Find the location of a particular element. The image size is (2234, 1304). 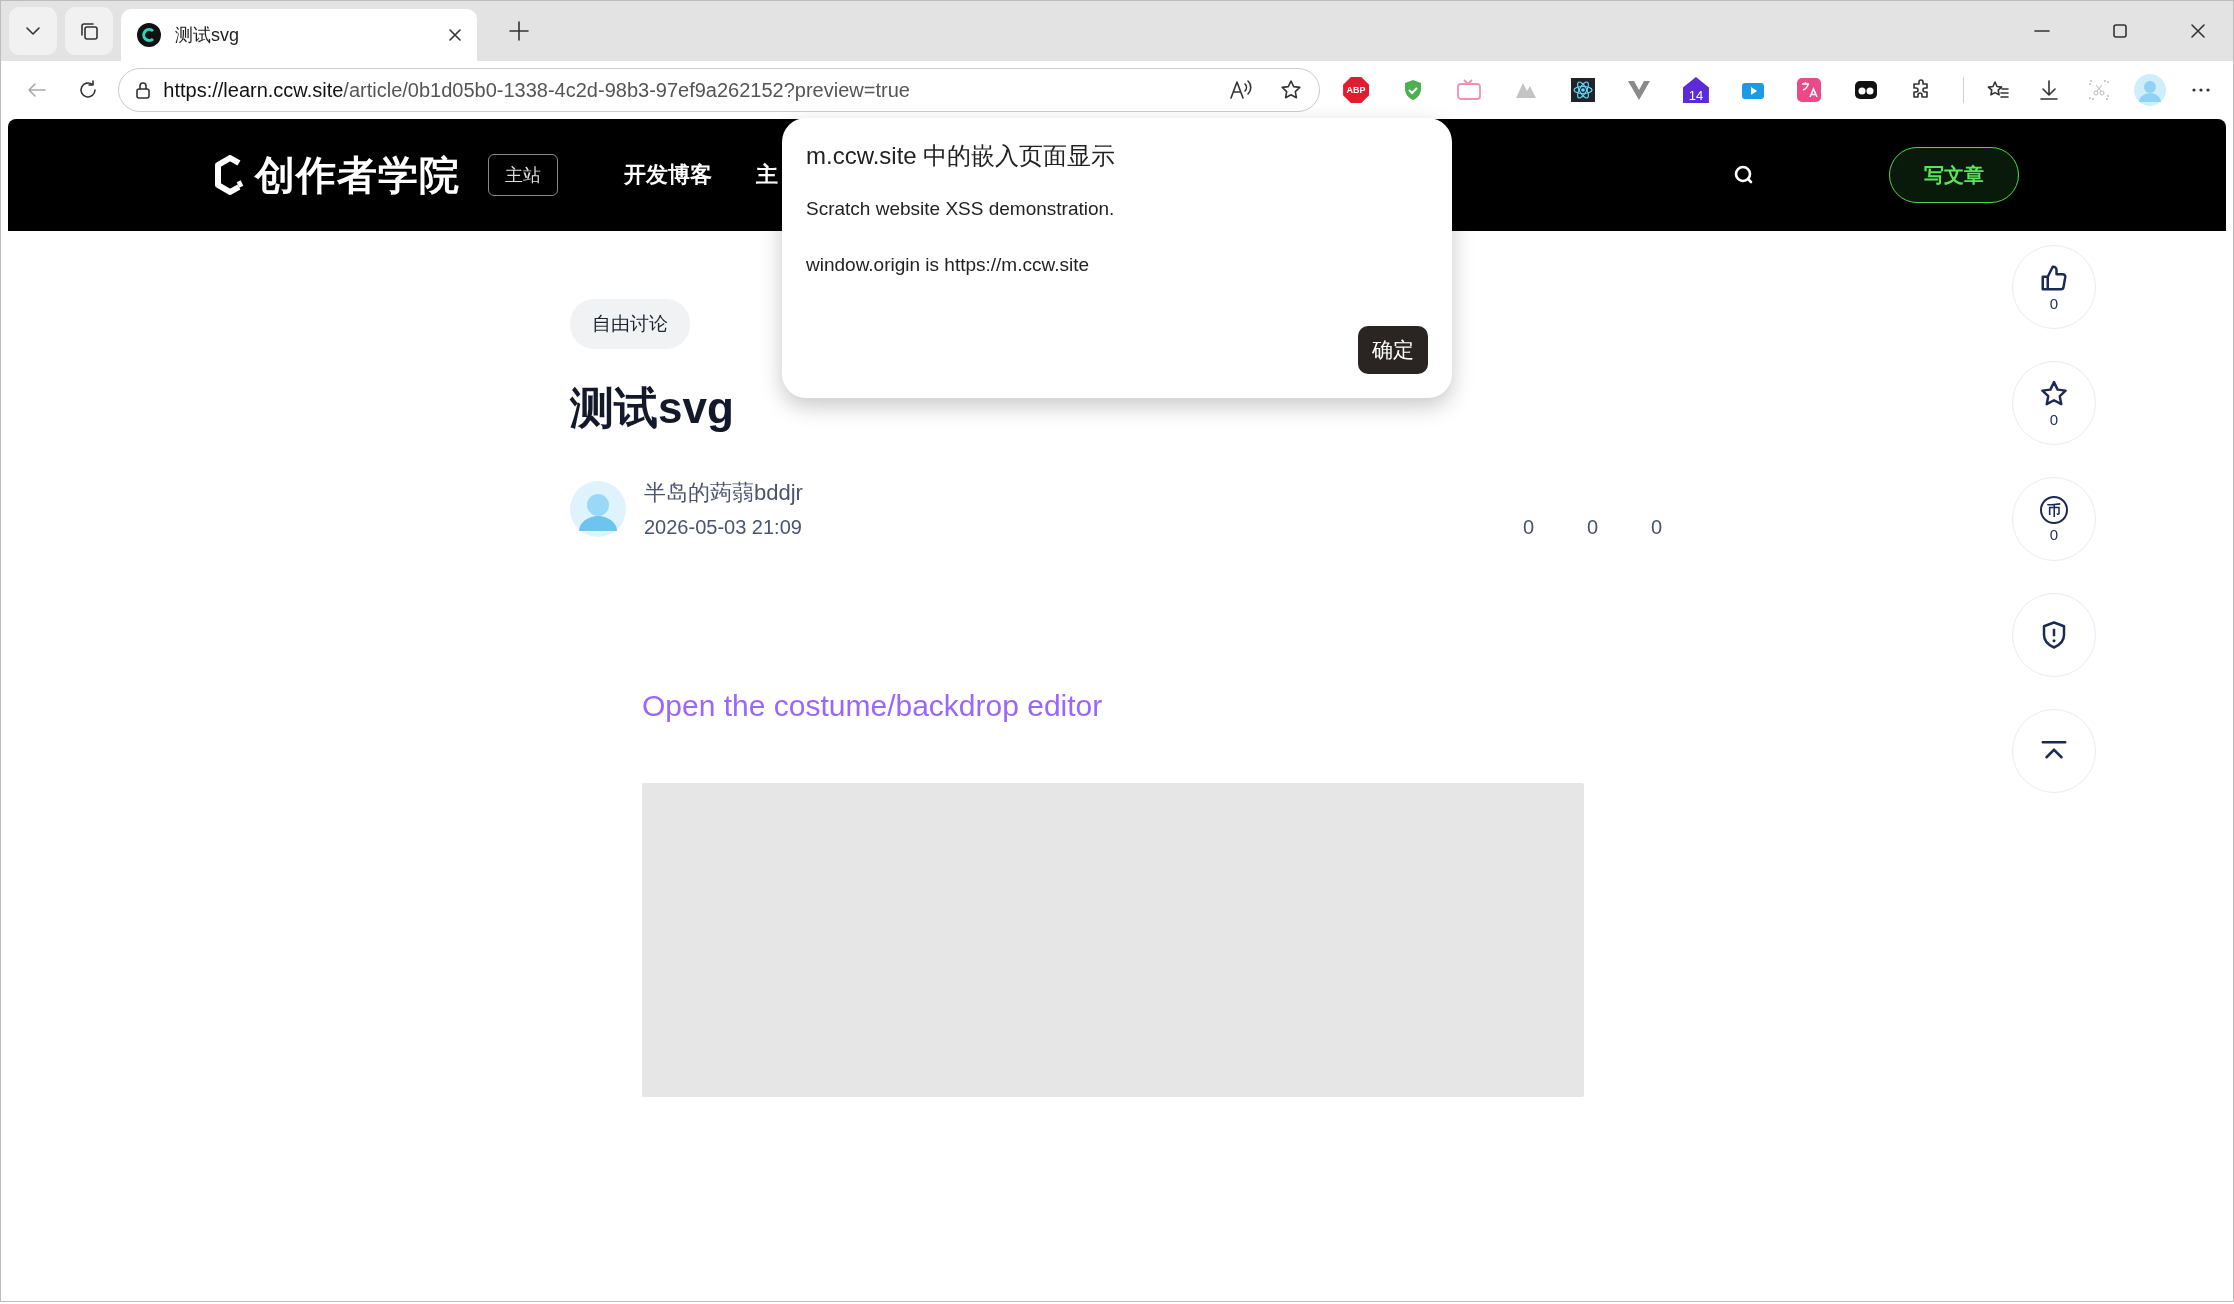

publish-date: 2026-05-03 21:09 is located at coordinates (723, 527).